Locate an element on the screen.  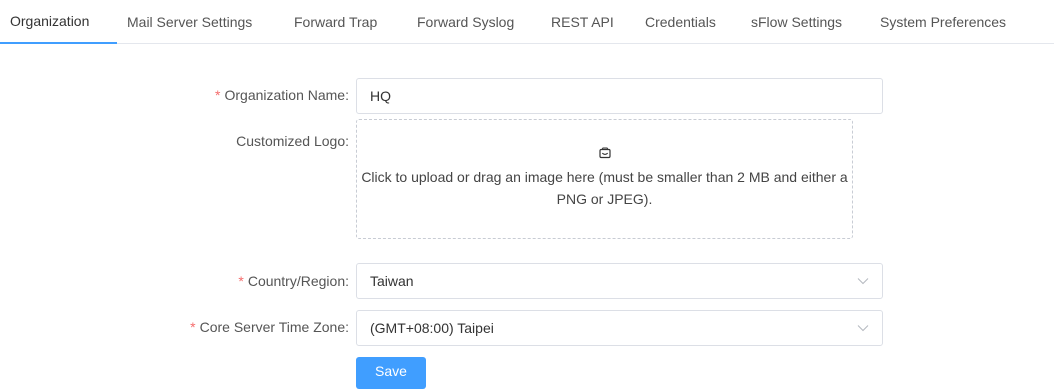
tab-credentials: Credentials is located at coordinates (688, 21).